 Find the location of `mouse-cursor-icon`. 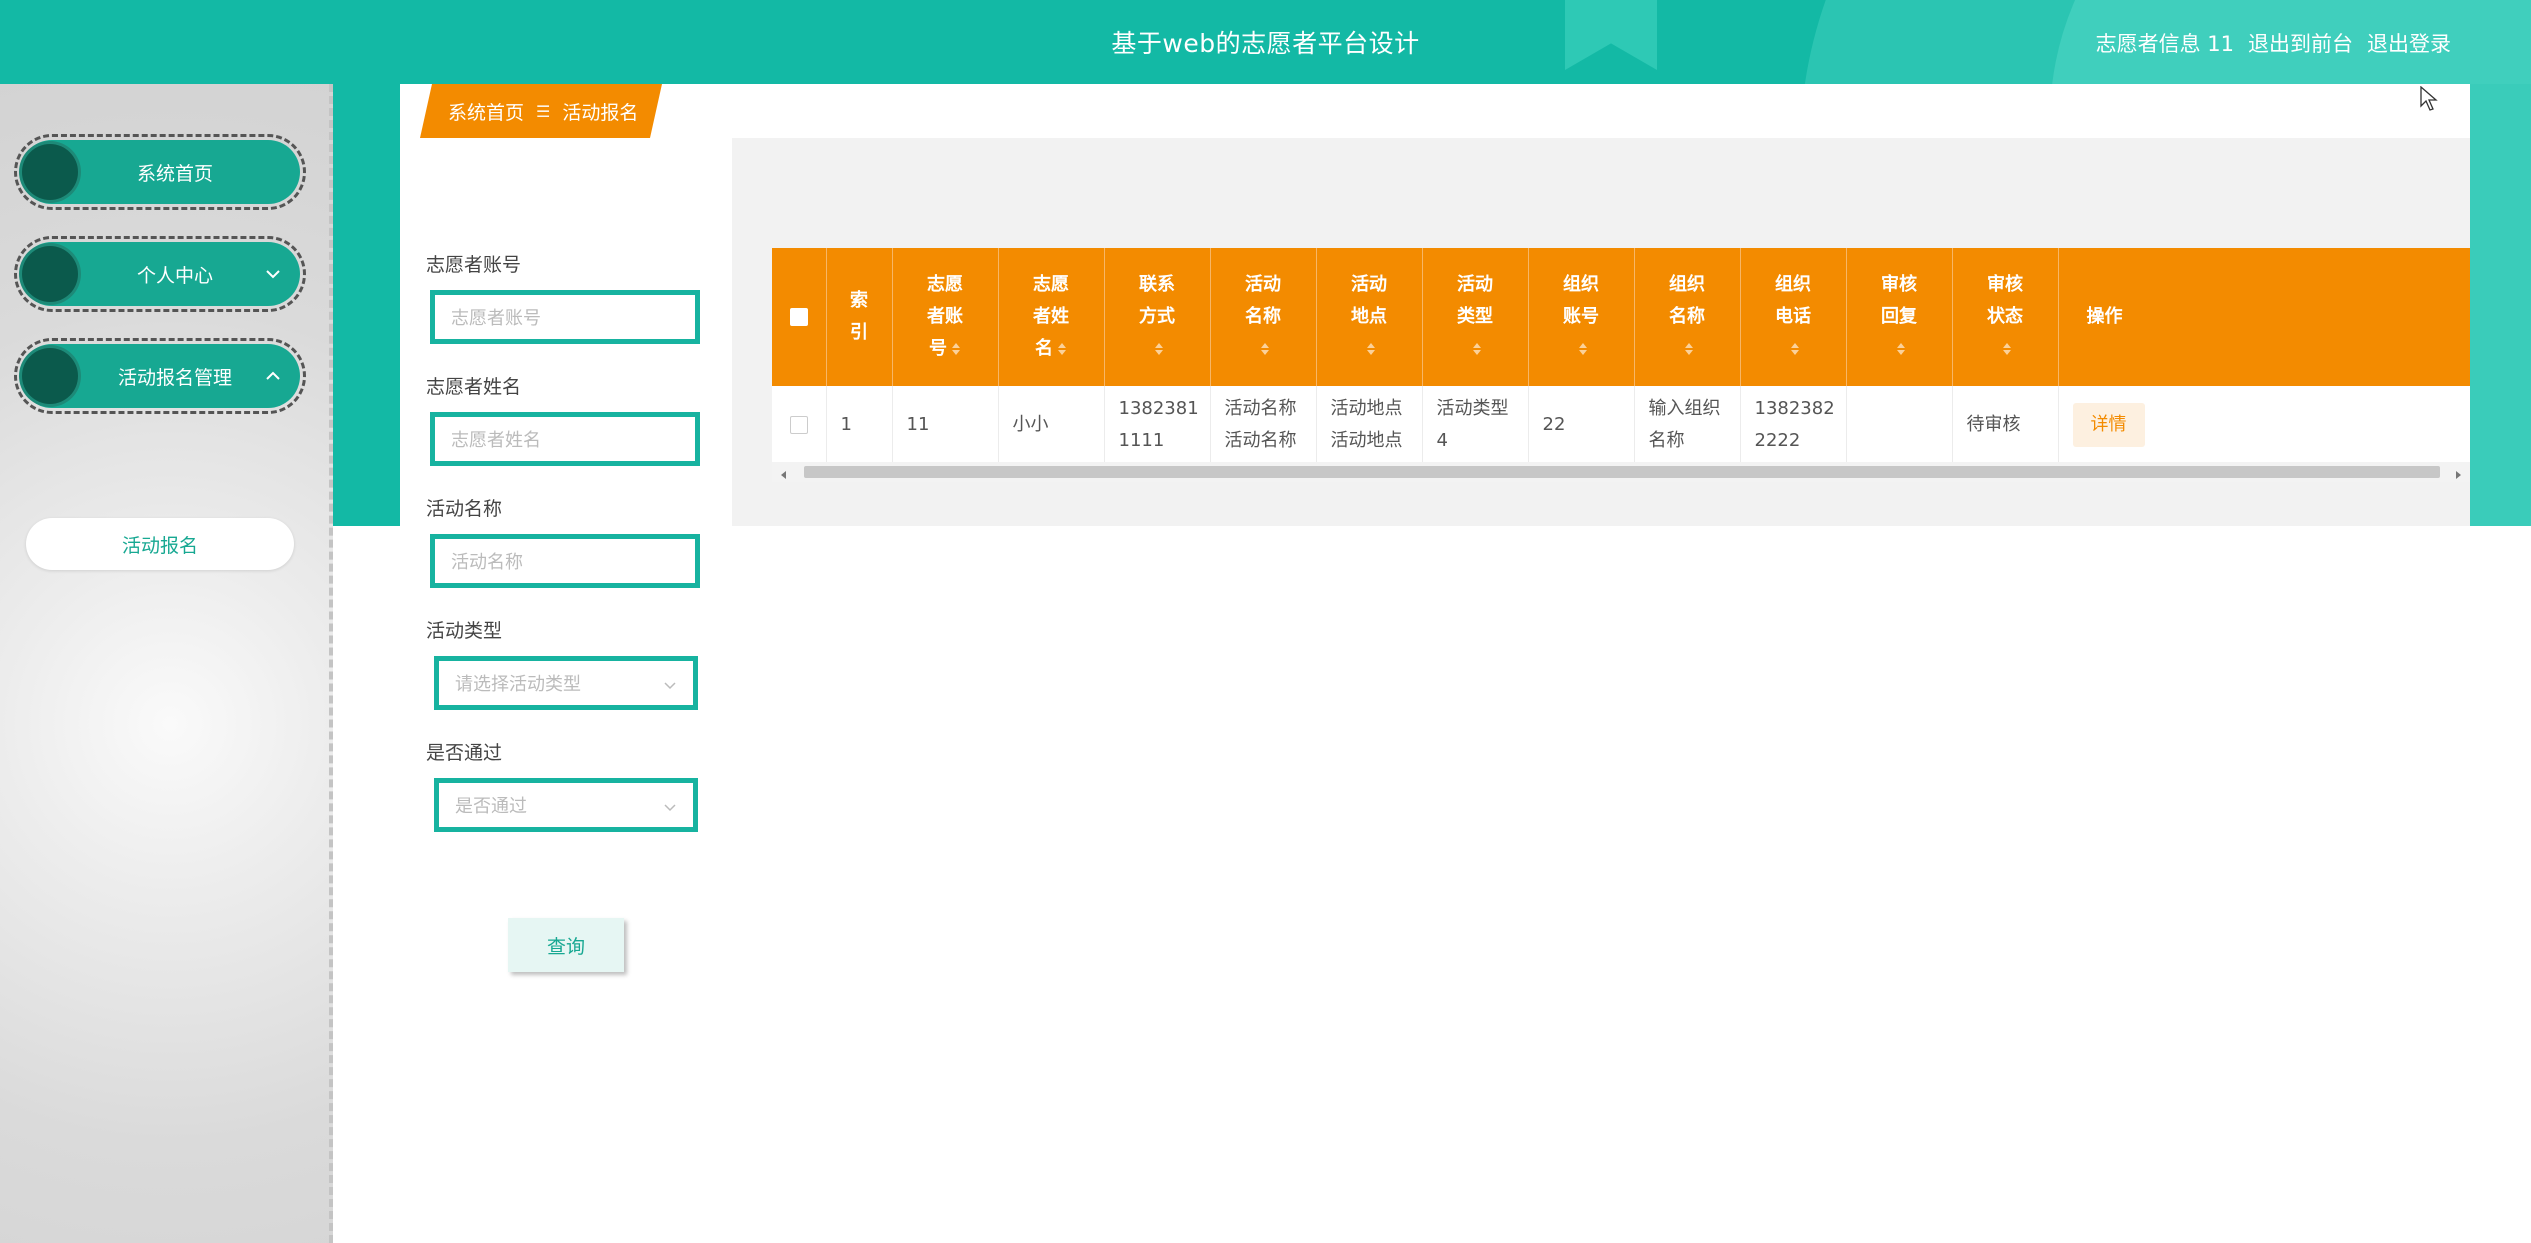

mouse-cursor-icon is located at coordinates (2429, 98).